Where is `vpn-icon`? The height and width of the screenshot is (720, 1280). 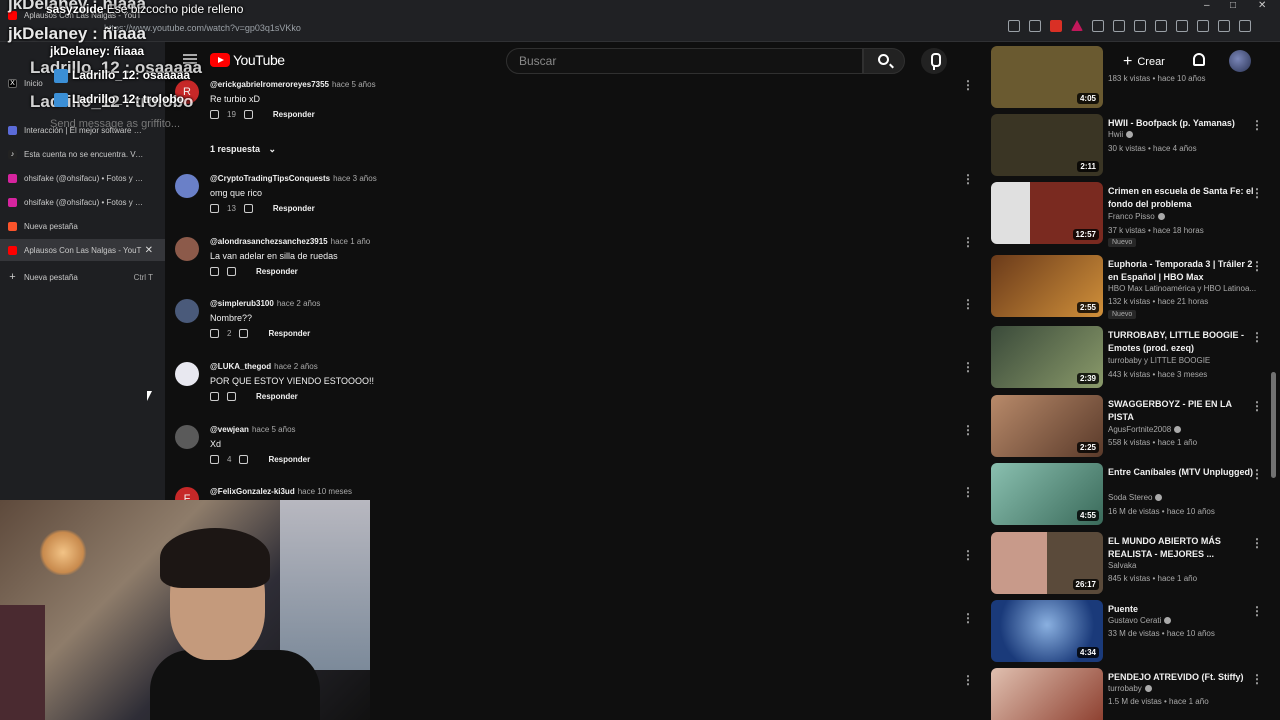
vpn-icon is located at coordinates (1224, 26).